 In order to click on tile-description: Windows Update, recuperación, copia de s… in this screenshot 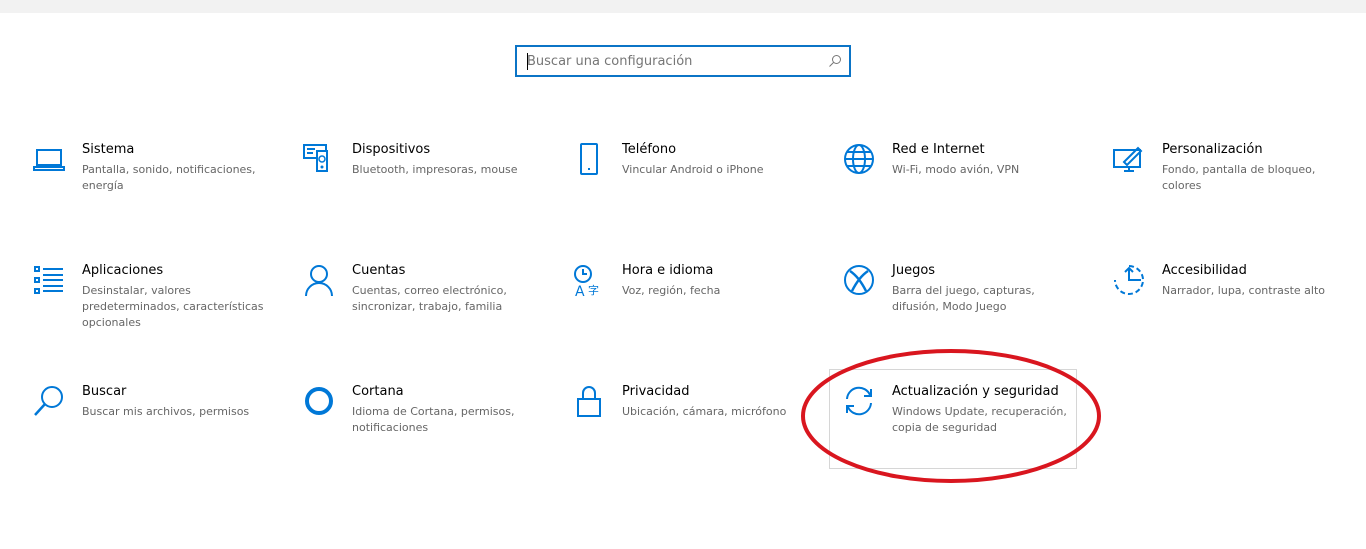, I will do `click(979, 419)`.